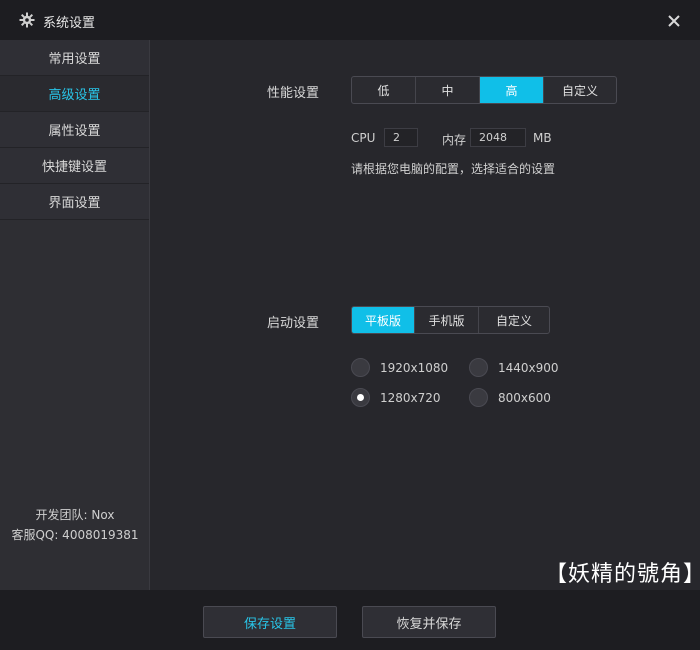 The image size is (700, 650). What do you see at coordinates (401, 137) in the screenshot?
I see `cpu-input: 2` at bounding box center [401, 137].